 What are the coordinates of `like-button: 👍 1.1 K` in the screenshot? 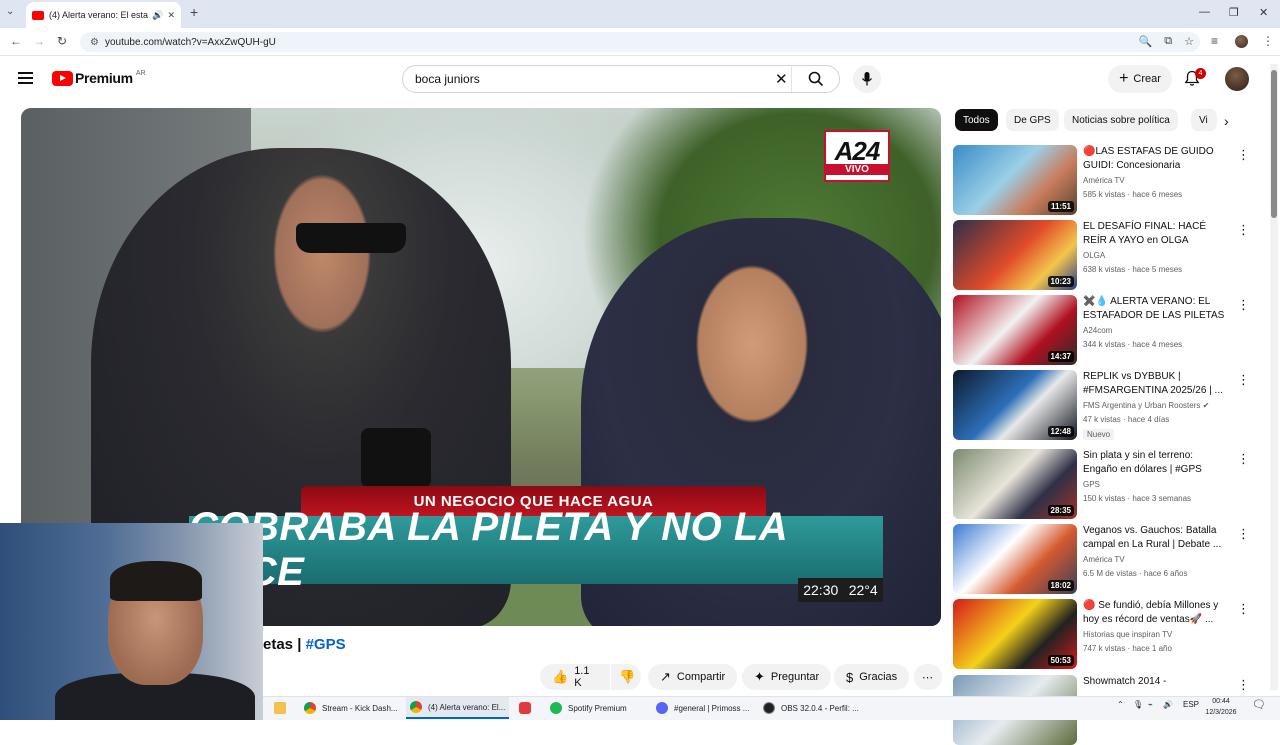 It's located at (575, 677).